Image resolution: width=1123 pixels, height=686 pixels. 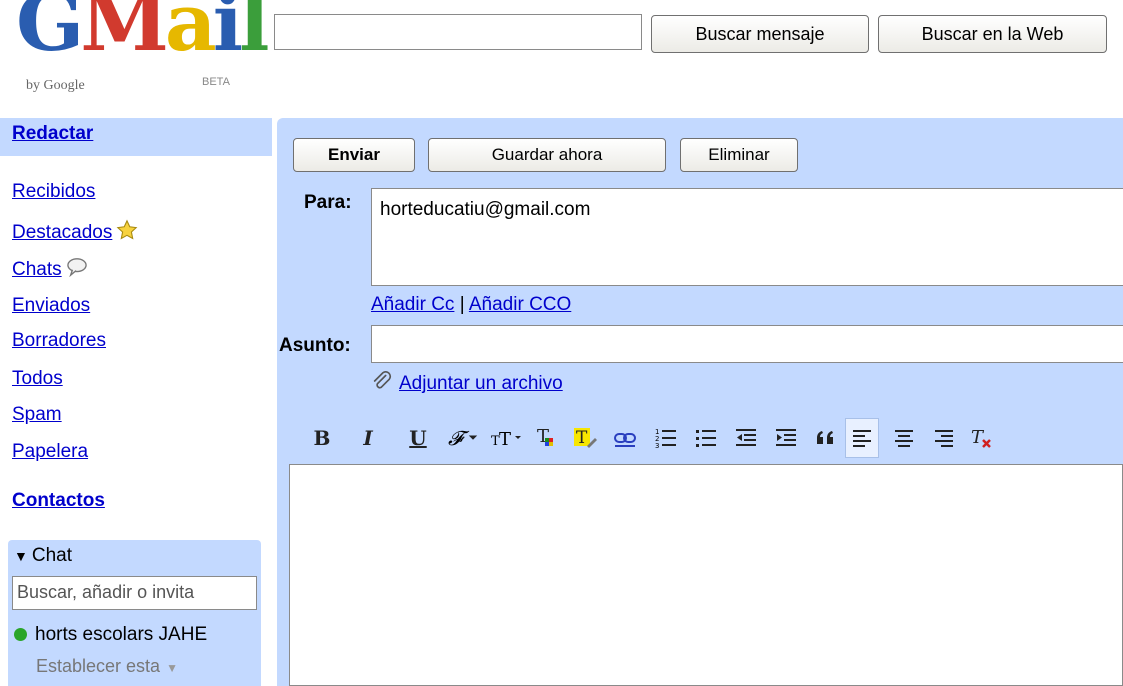 I want to click on star-icon, so click(x=127, y=233).